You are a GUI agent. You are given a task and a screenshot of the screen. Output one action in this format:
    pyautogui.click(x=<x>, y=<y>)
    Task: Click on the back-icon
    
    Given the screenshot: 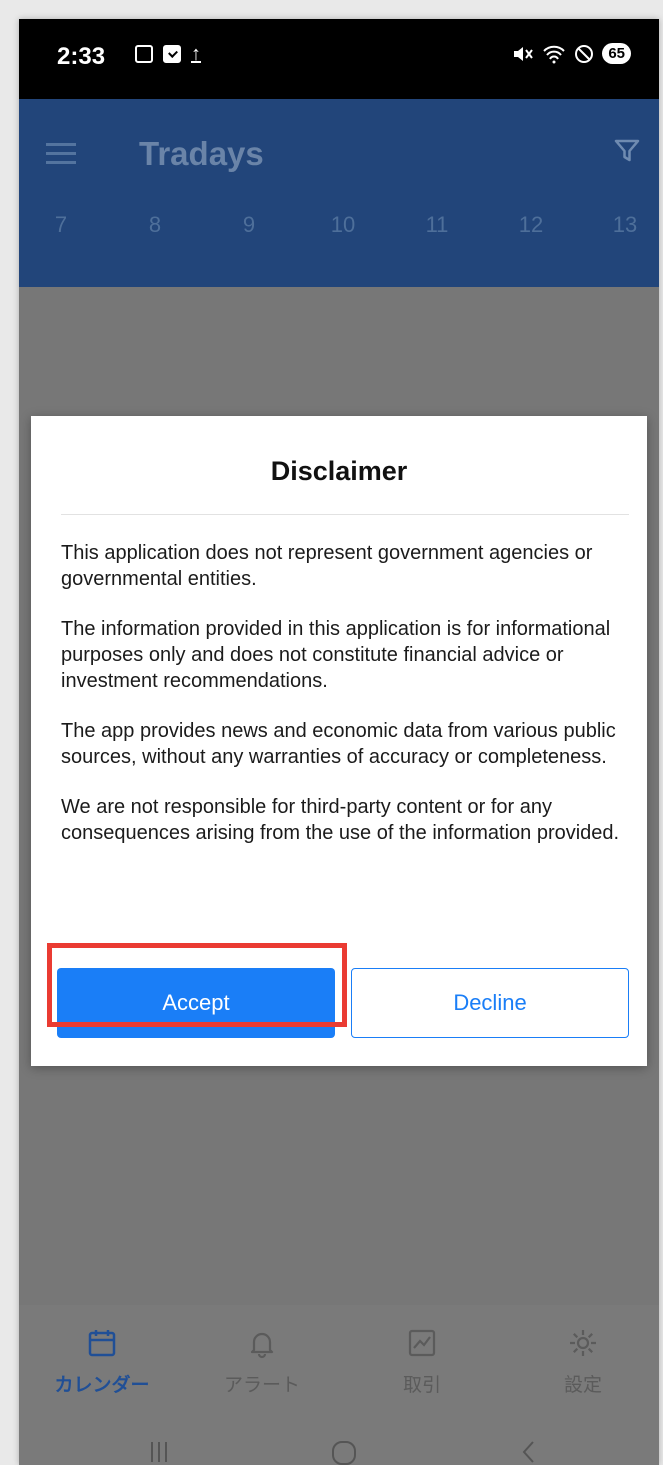 What is the action you would take?
    pyautogui.click(x=529, y=1452)
    